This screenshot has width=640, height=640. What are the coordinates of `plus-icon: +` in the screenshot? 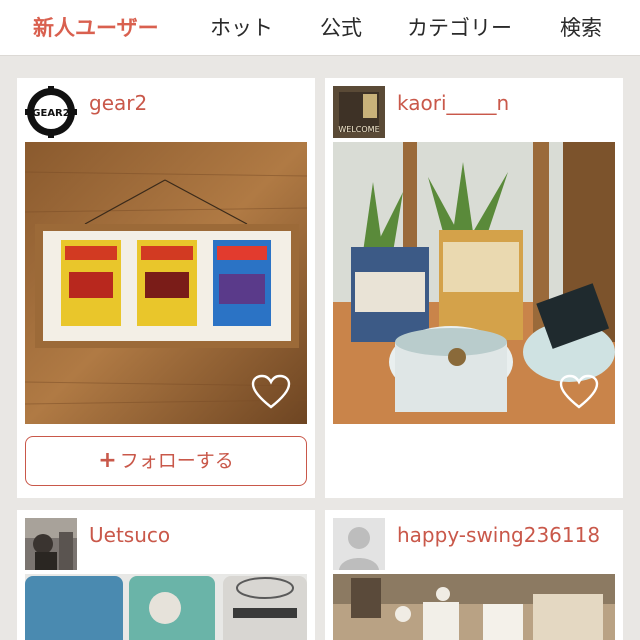 It's located at (107, 460).